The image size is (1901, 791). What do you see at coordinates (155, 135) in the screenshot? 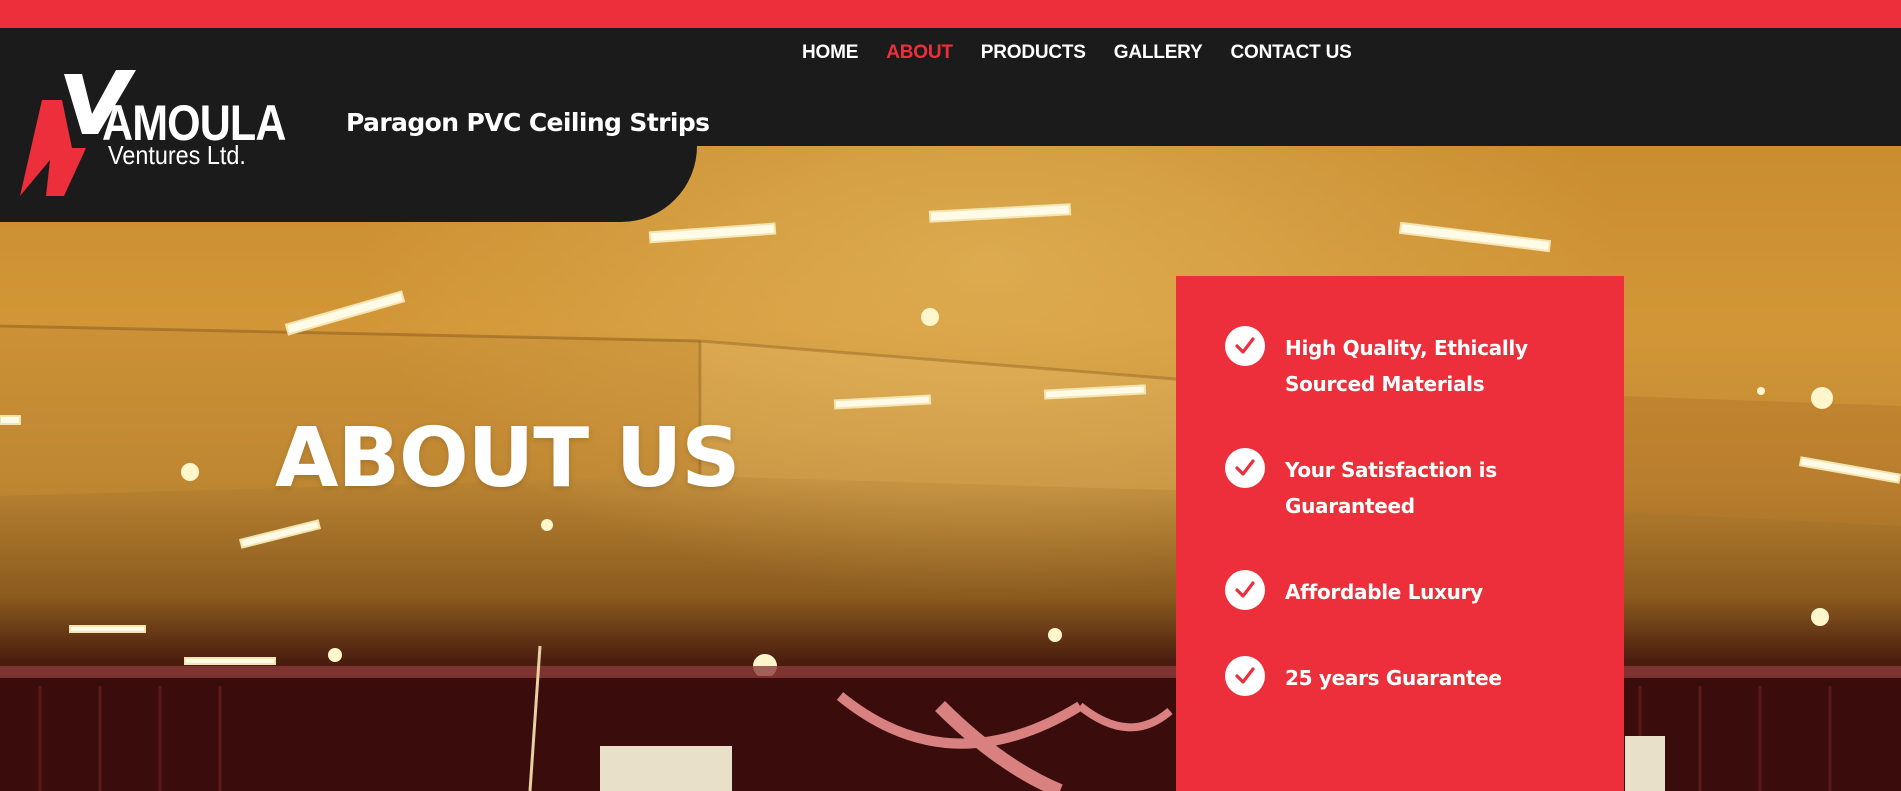
I see `site-logo: AMOULA Ventures Ltd.` at bounding box center [155, 135].